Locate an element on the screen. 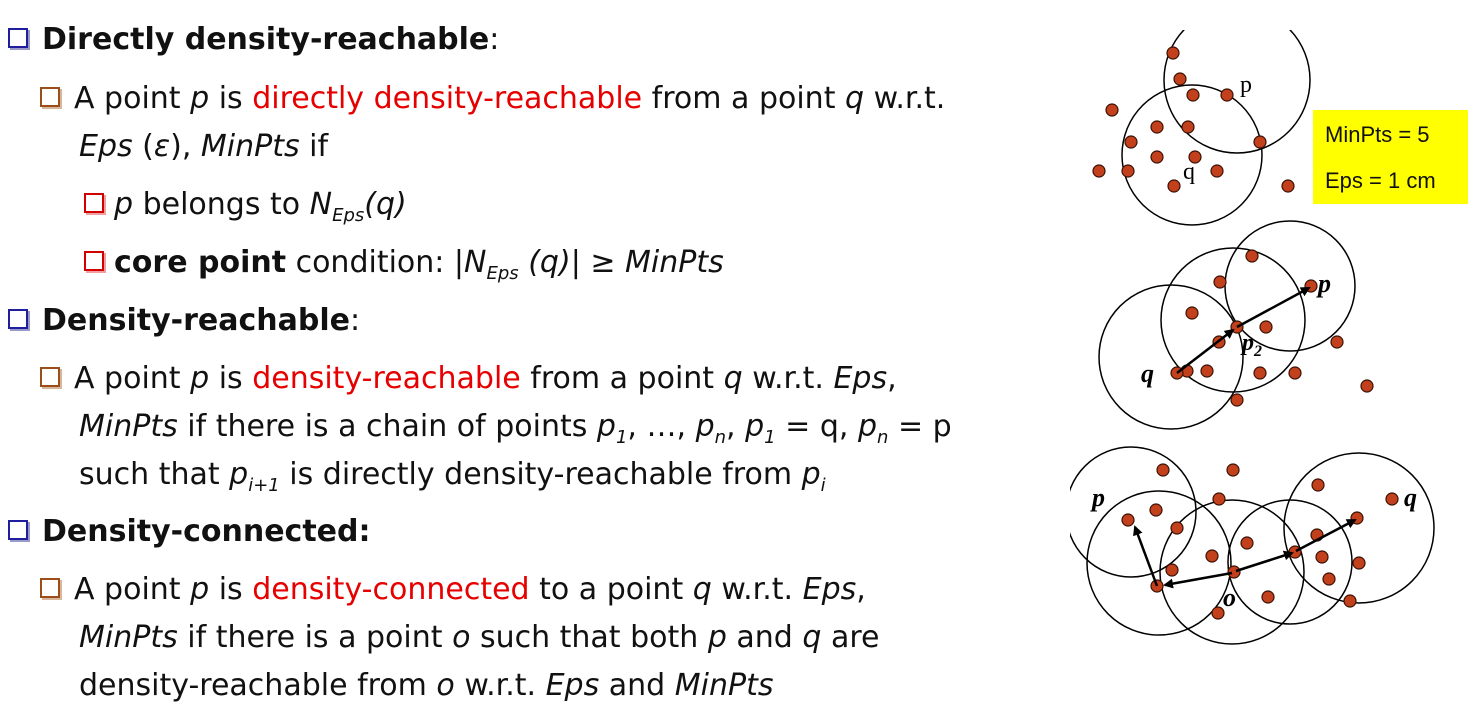  diagram-density-reachable is located at coordinates (1227, 325).